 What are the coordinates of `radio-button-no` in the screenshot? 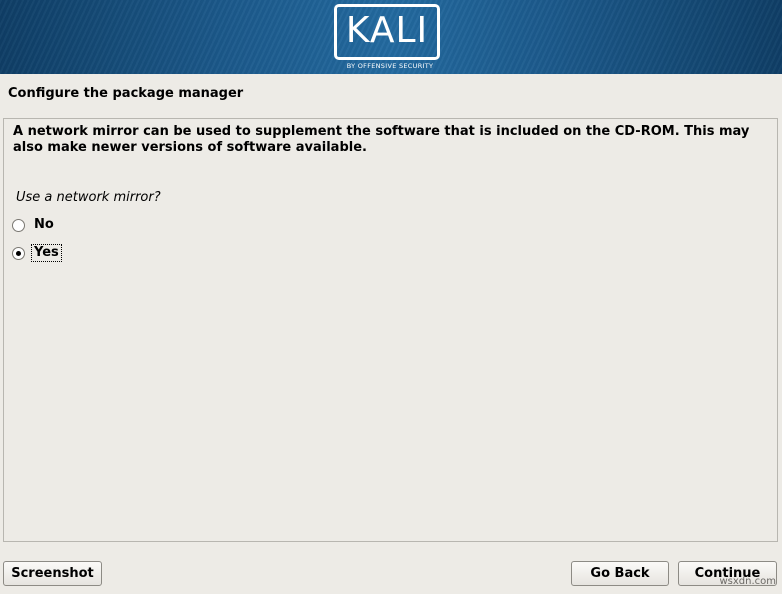 It's located at (18, 225).